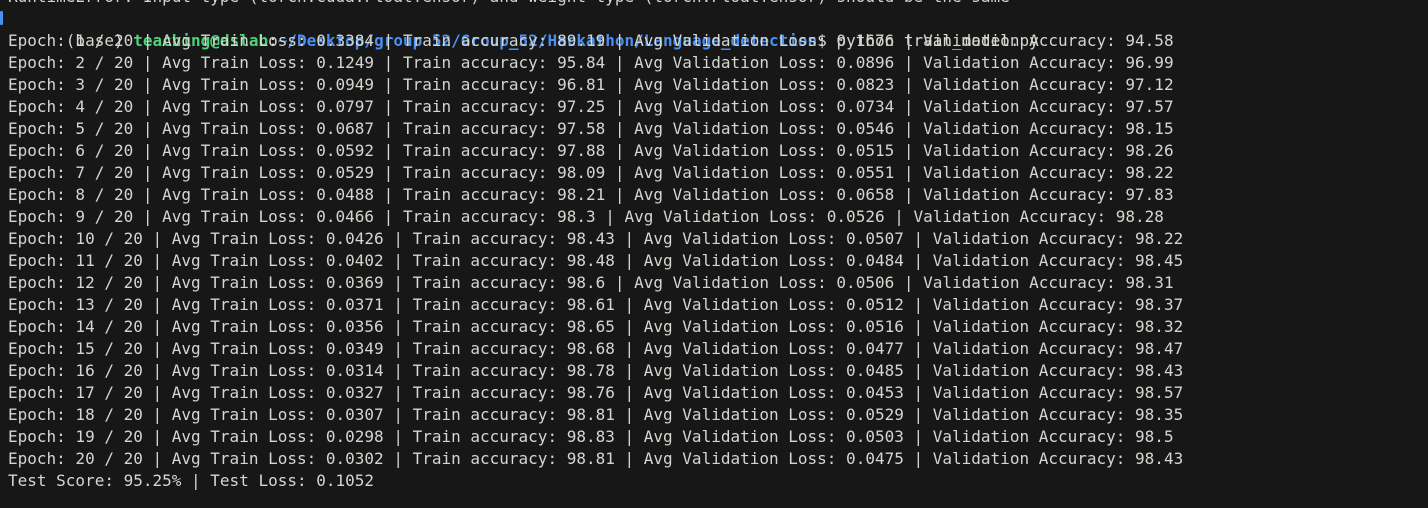  I want to click on test-result-line: Test Score: 95.25% | Test Loss: 0.1052, so click(191, 480).